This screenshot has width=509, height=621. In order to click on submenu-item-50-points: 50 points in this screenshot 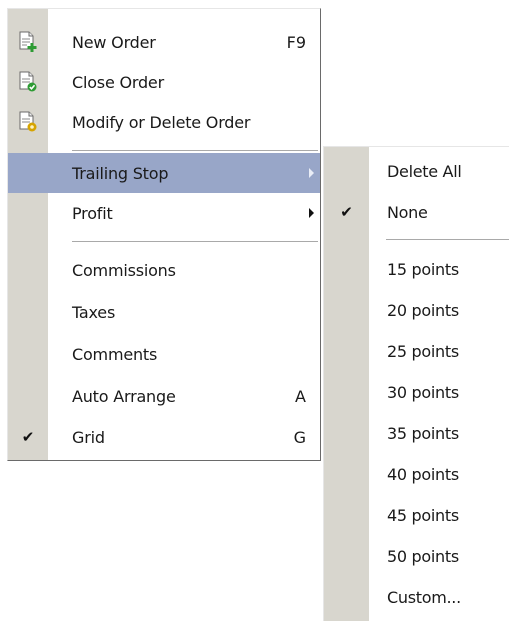, I will do `click(416, 556)`.